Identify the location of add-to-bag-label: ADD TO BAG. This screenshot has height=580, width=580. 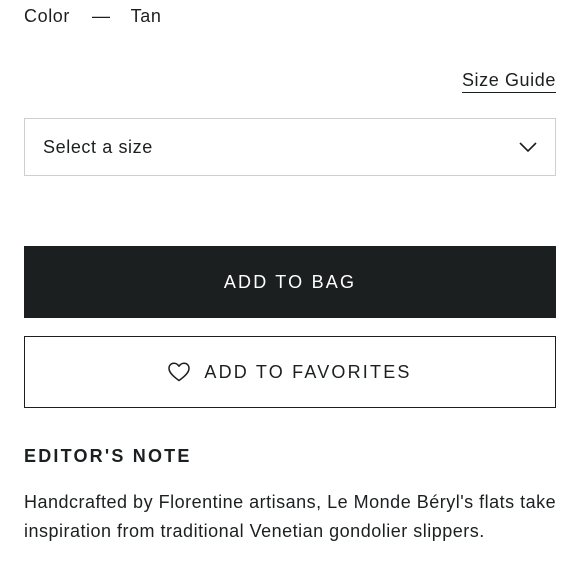
(290, 281).